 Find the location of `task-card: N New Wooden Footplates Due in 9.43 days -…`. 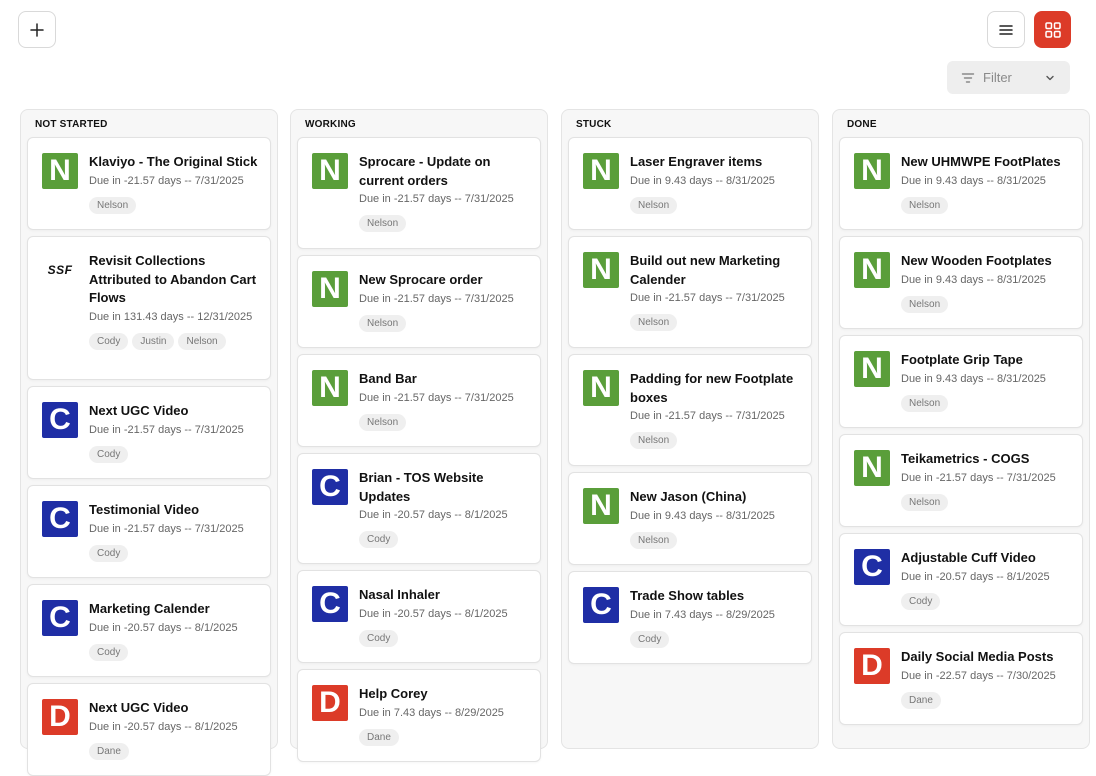

task-card: N New Wooden Footplates Due in 9.43 days -… is located at coordinates (961, 282).